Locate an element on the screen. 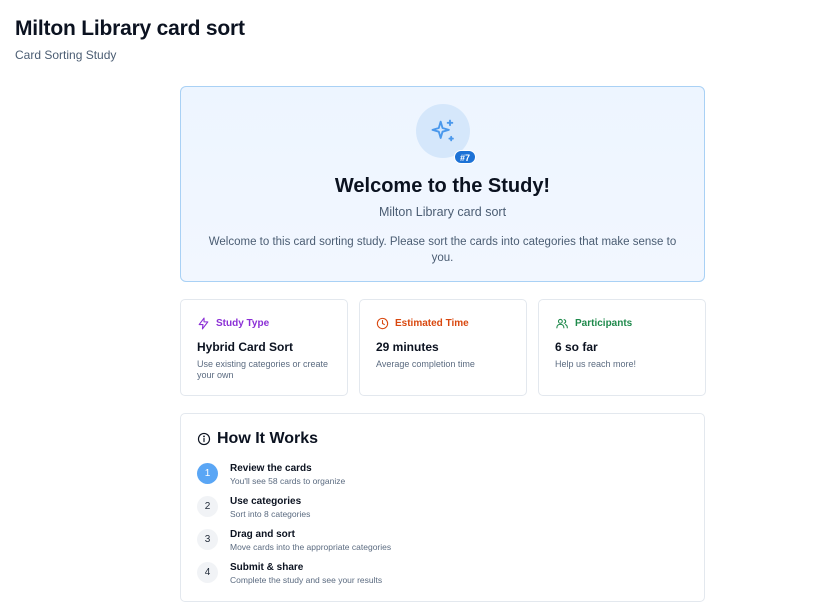  hero-title: Welcome to the Study! is located at coordinates (442, 186).